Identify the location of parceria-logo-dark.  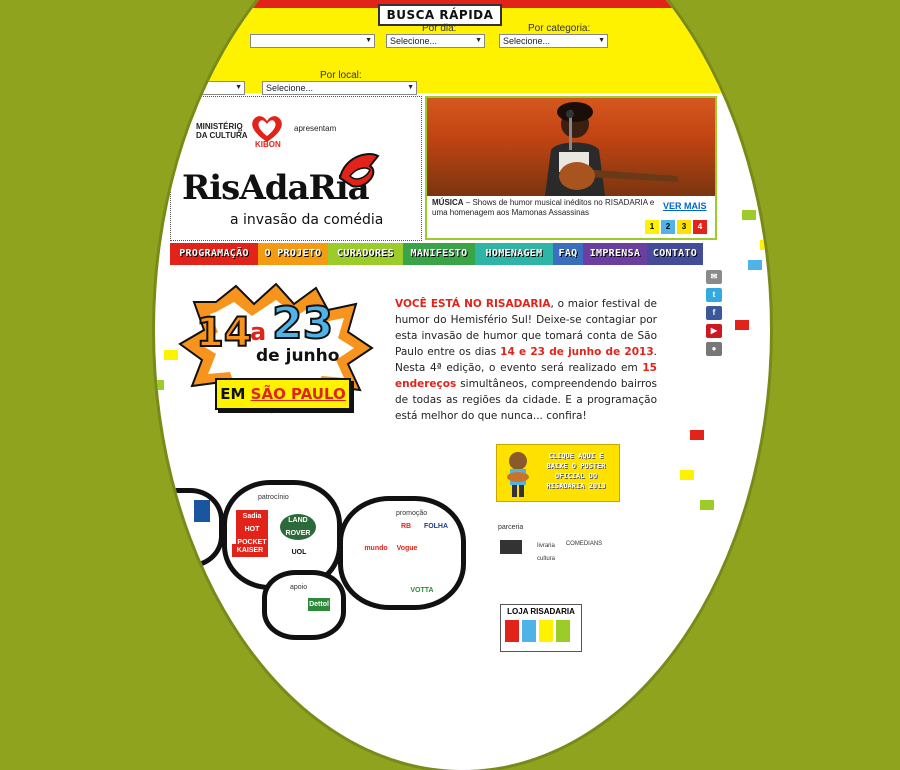
(511, 547).